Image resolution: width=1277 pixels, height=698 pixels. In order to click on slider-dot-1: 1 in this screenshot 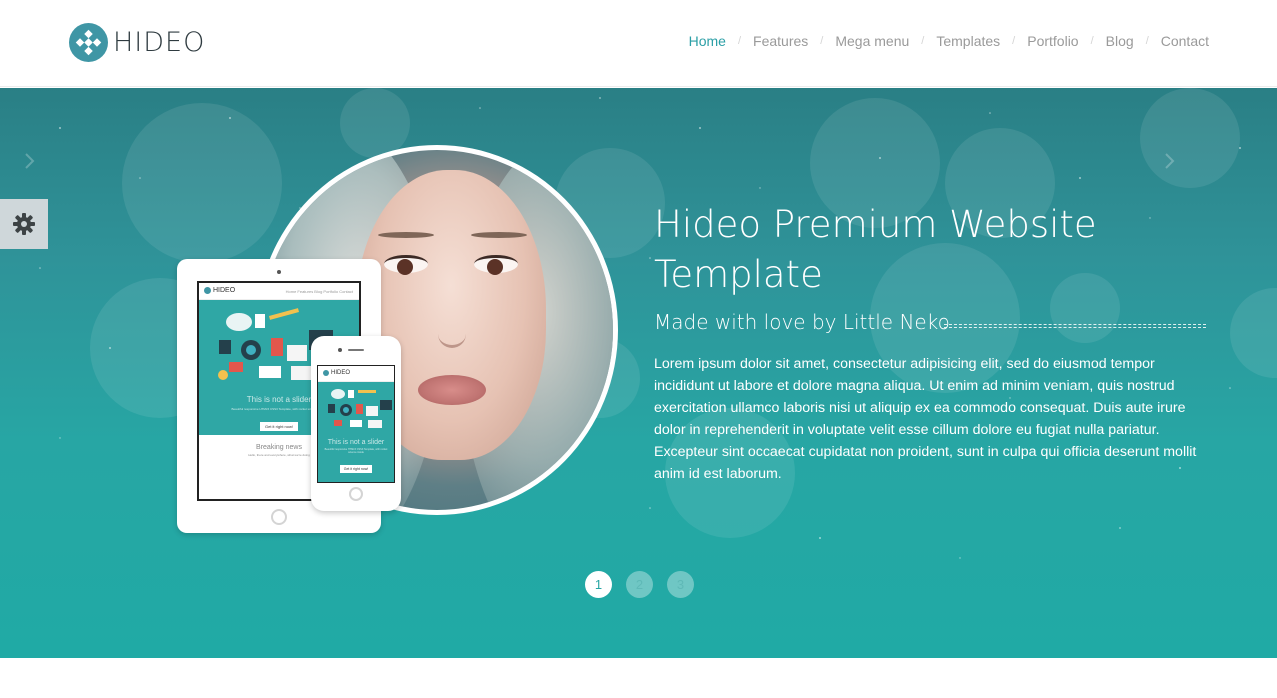, I will do `click(598, 584)`.